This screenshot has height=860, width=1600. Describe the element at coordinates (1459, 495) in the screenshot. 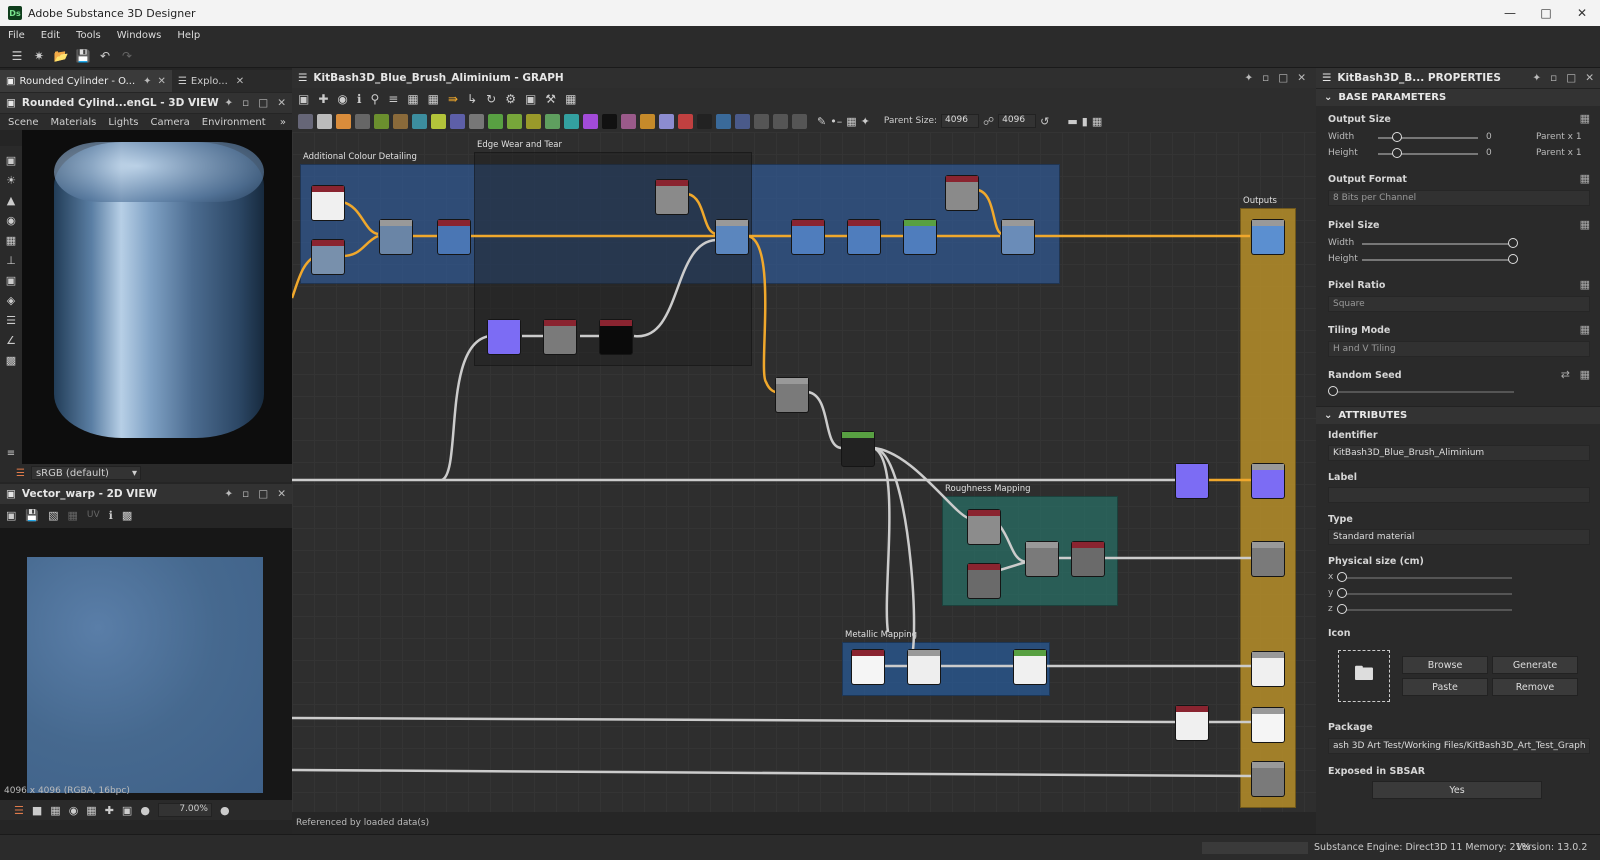

I see `label-input` at that location.